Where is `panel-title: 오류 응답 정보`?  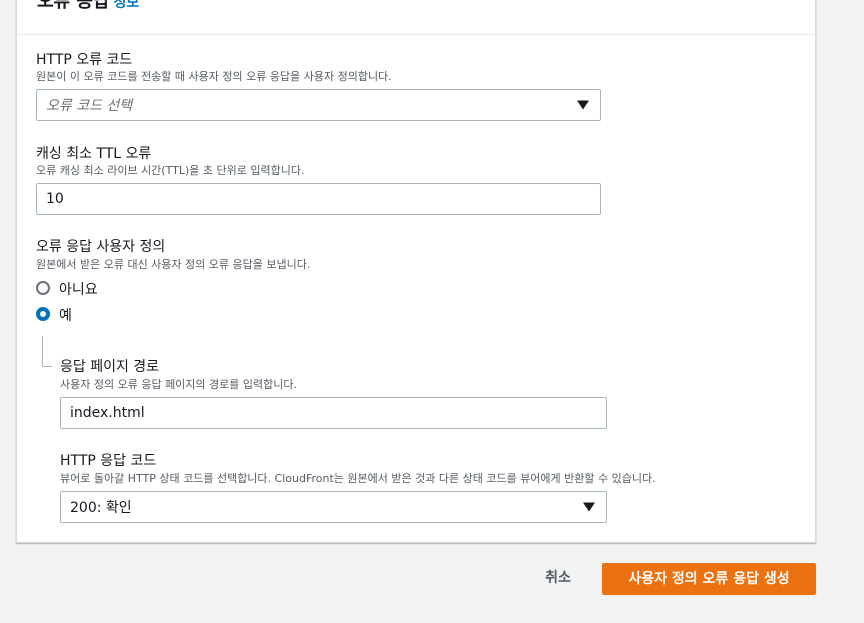
panel-title: 오류 응답 정보 is located at coordinates (88, 6).